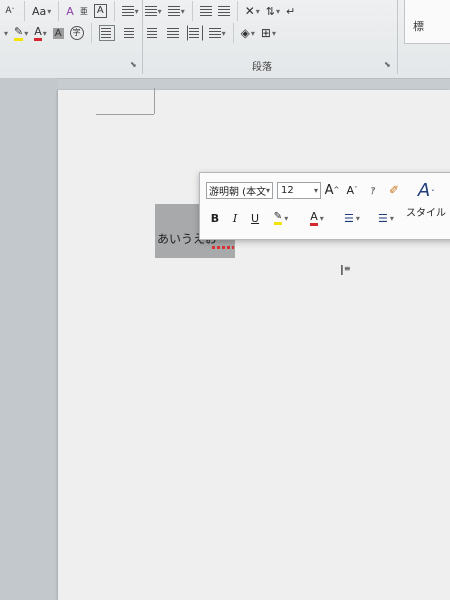 The width and height of the screenshot is (450, 600). I want to click on bold-icon: B, so click(215, 218).